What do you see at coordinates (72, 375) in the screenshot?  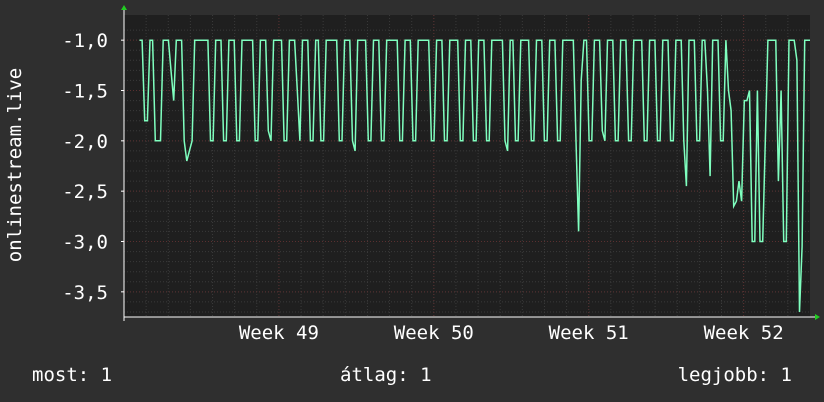 I see `stat-current: most: 1` at bounding box center [72, 375].